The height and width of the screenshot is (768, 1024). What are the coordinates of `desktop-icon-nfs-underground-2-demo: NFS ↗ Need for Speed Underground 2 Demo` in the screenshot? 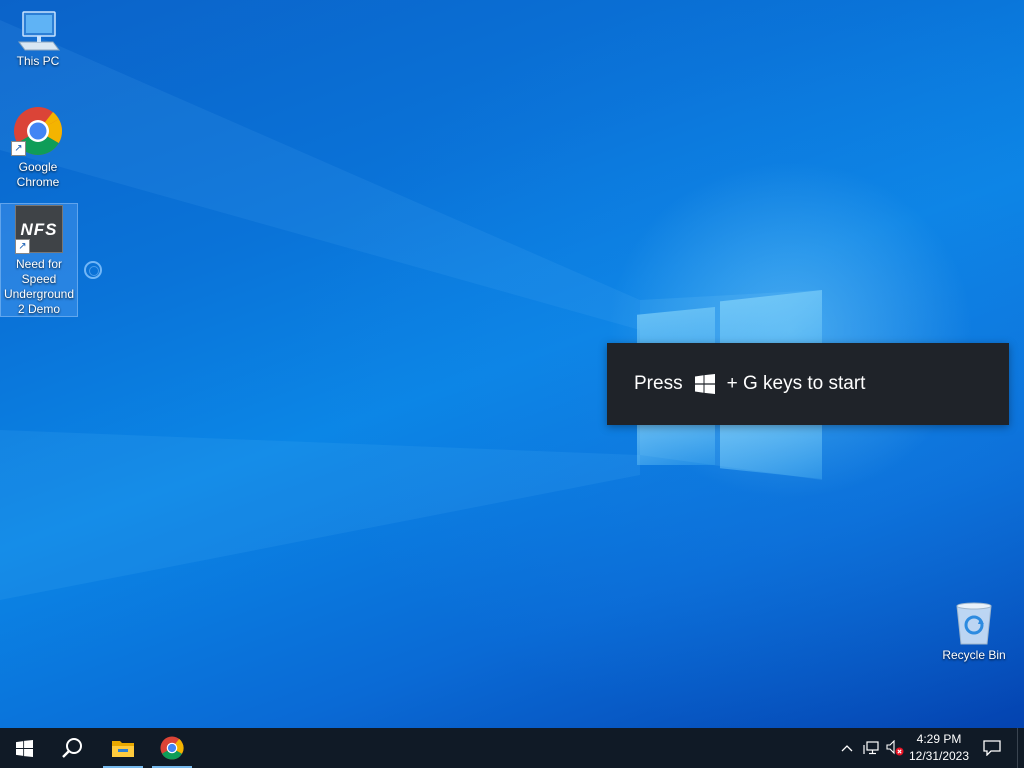 It's located at (39, 260).